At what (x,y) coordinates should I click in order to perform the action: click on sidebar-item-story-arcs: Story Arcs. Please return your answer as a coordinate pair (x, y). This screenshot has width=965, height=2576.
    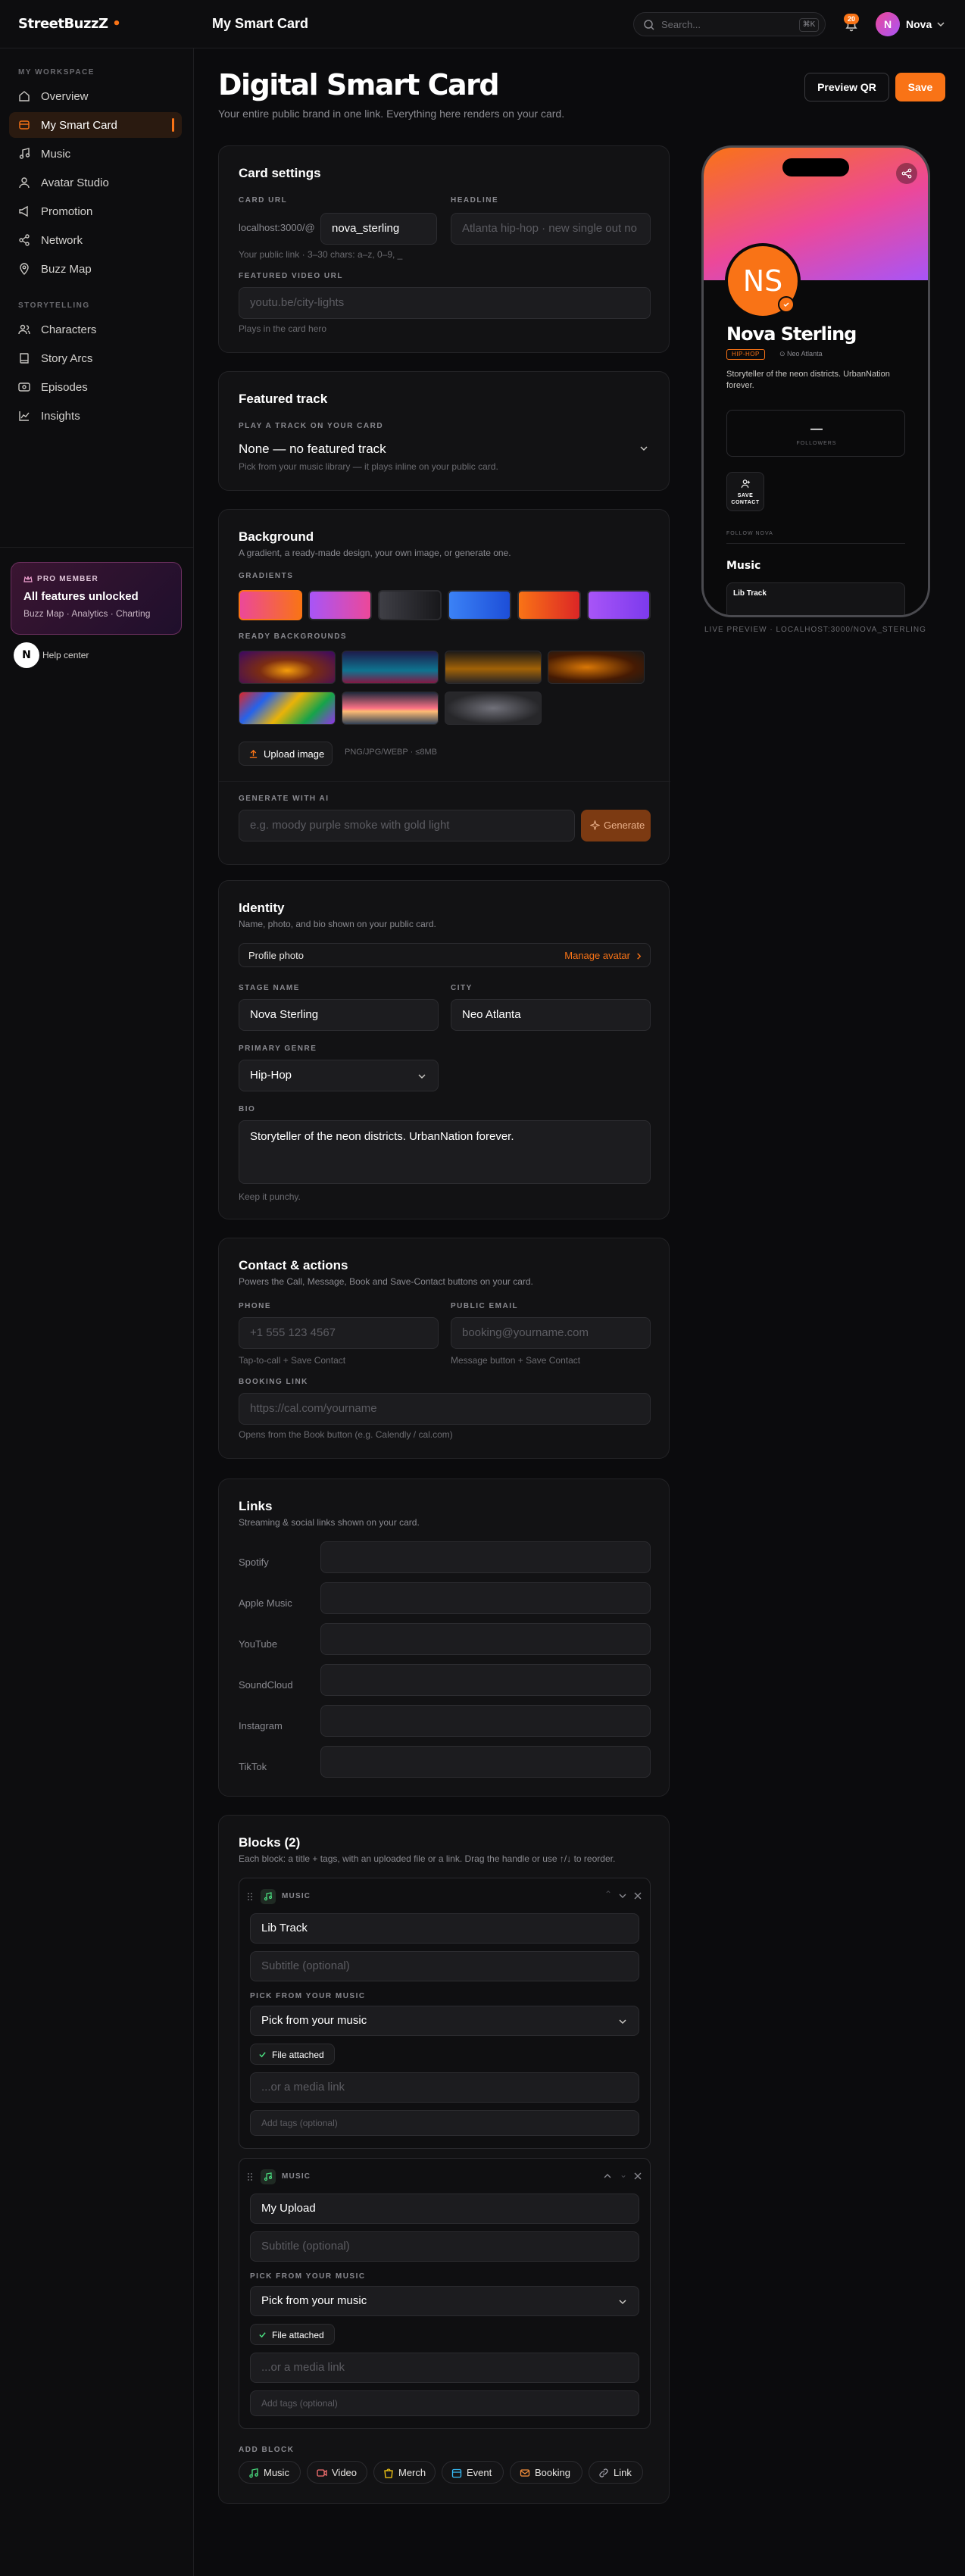
    Looking at the image, I should click on (95, 358).